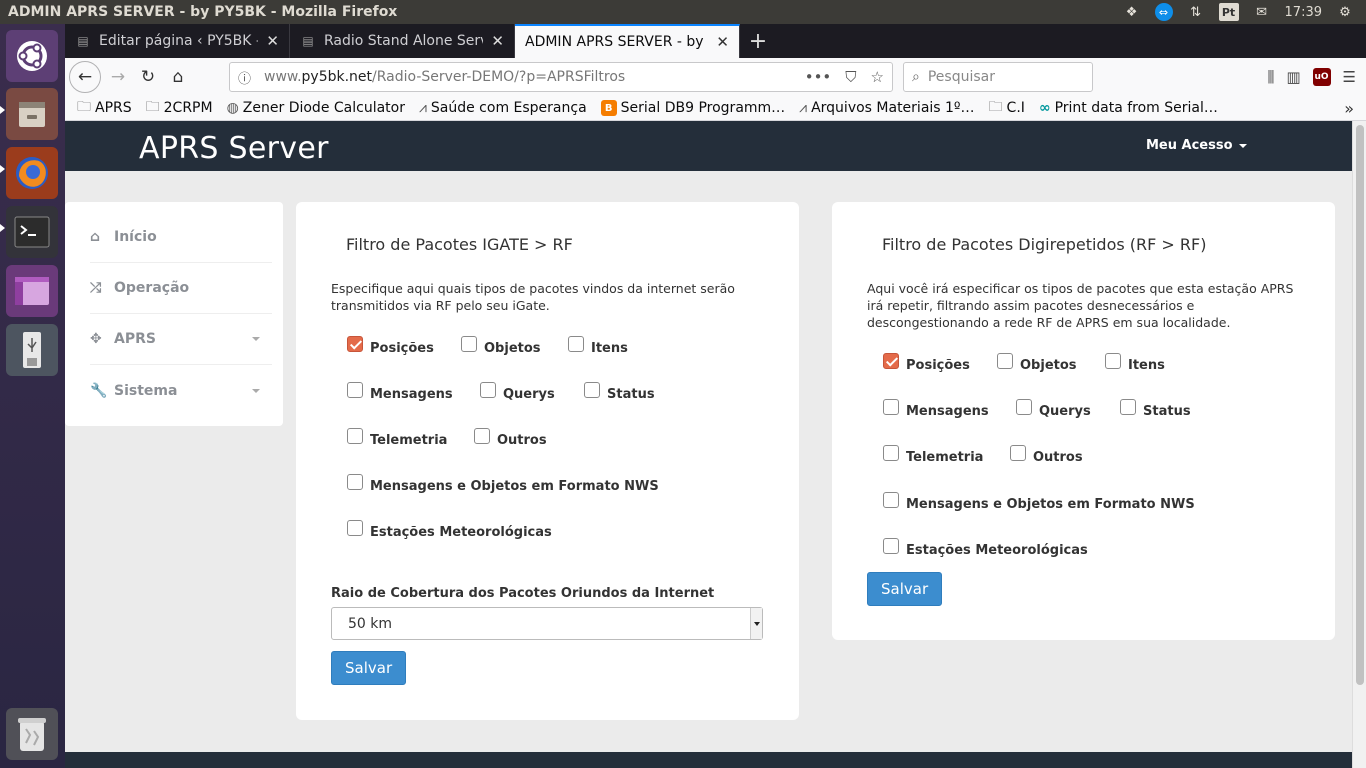  Describe the element at coordinates (877, 77) in the screenshot. I see `bookmark-star-icon: ☆` at that location.